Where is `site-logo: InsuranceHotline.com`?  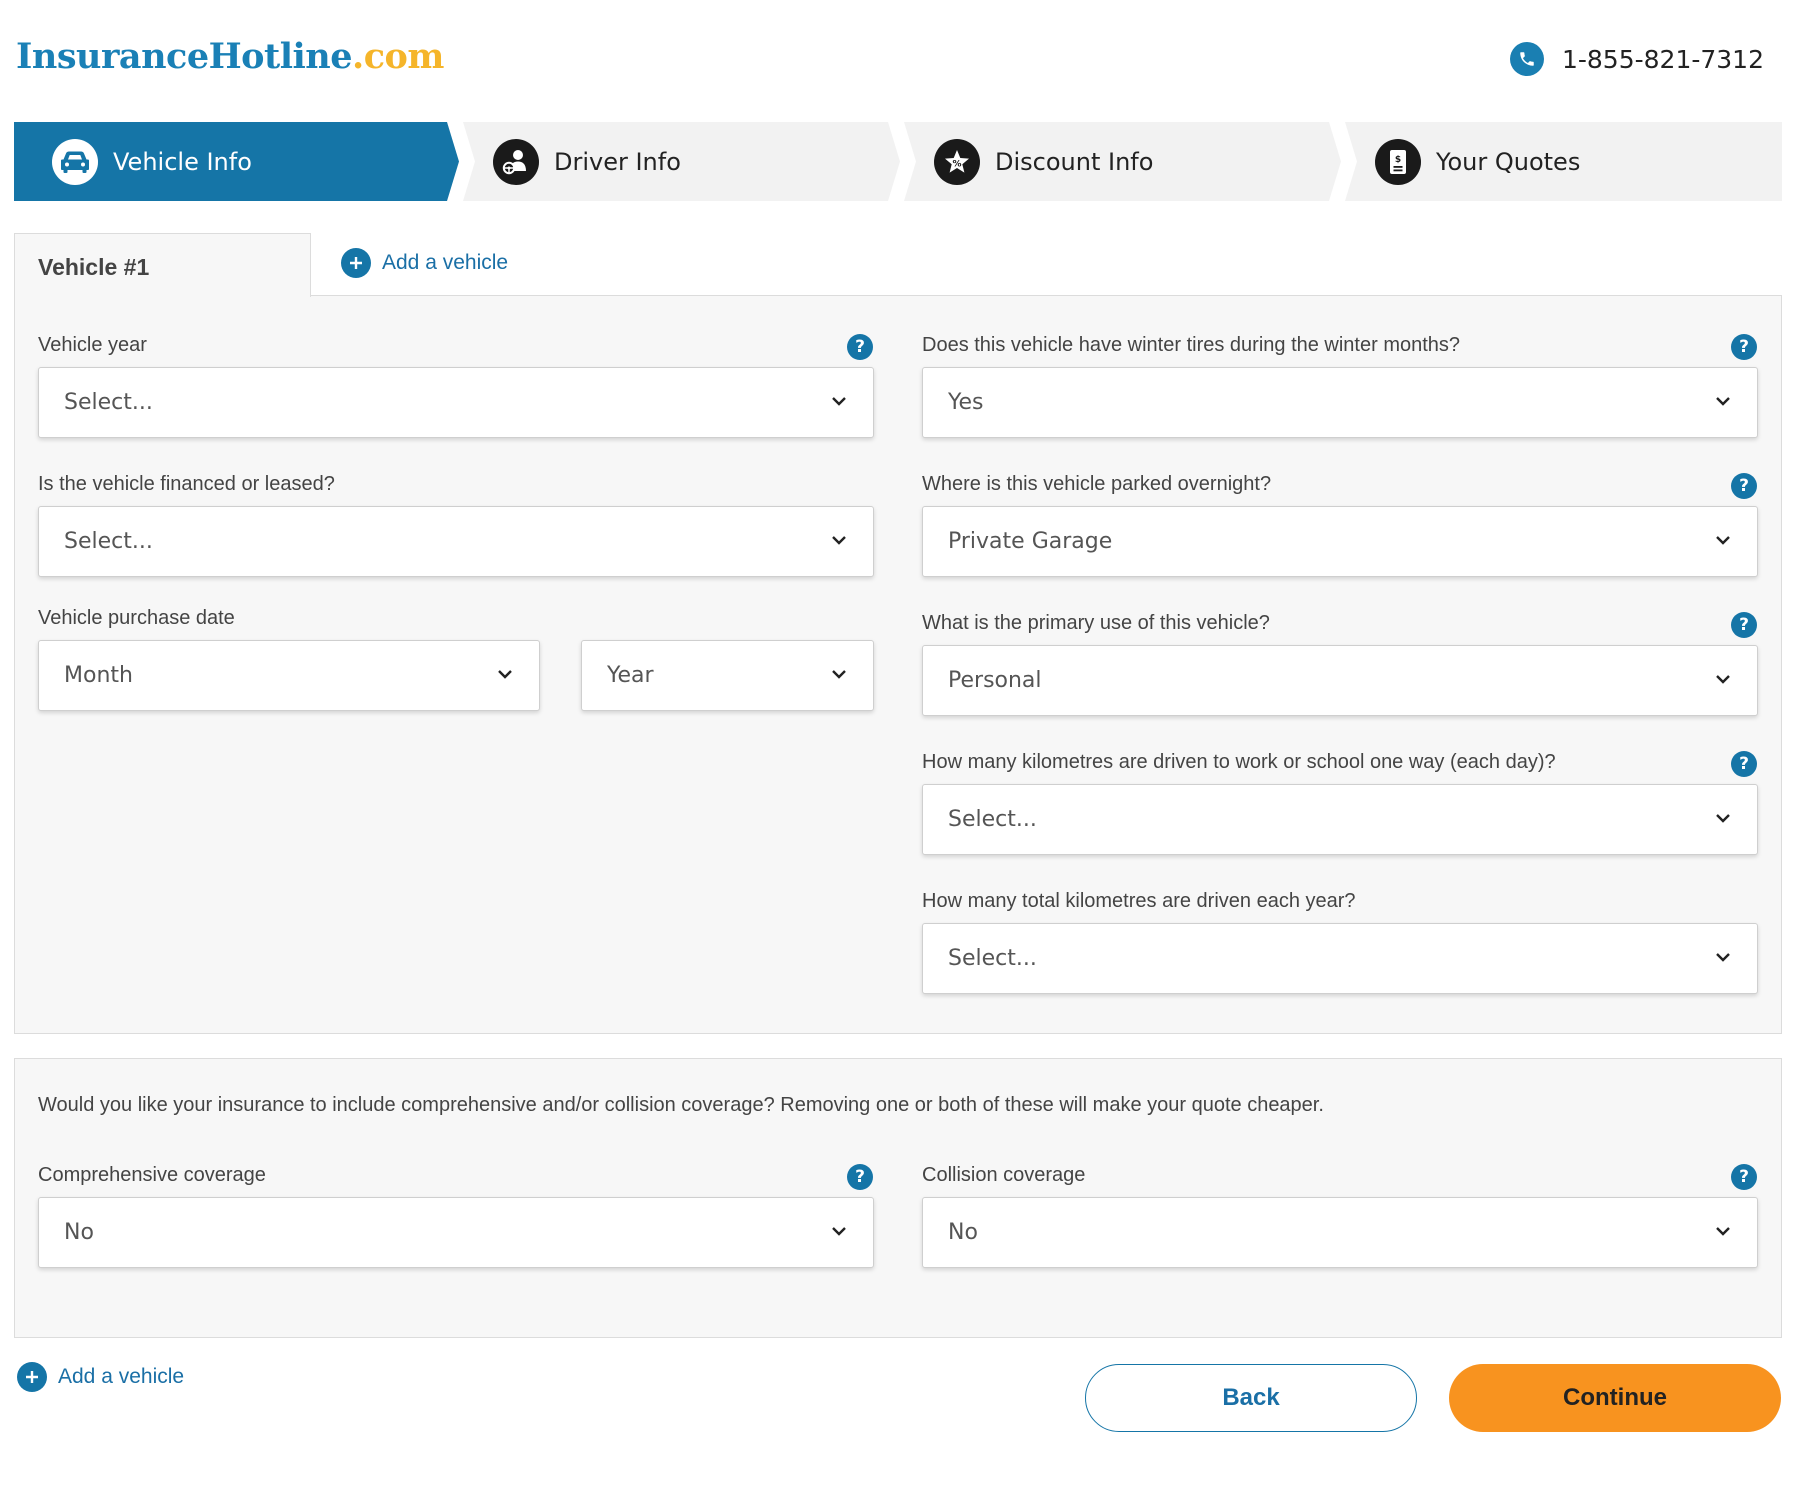 site-logo: InsuranceHotline.com is located at coordinates (230, 56).